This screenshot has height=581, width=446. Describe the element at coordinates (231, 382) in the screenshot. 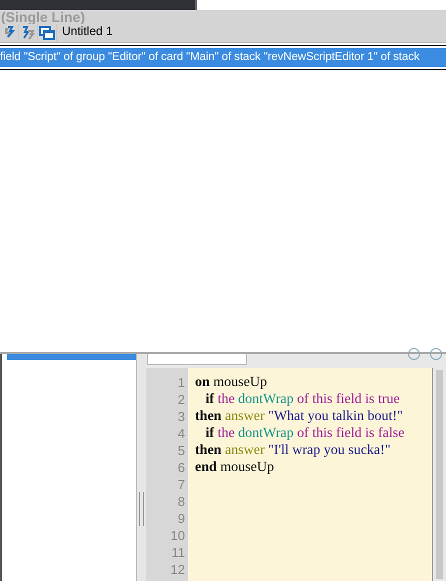

I see `code-line: on mouseUp` at that location.